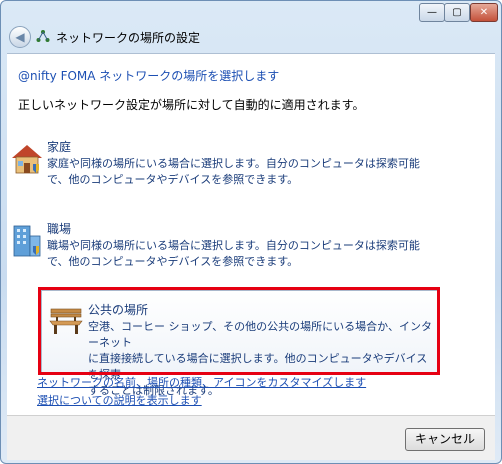 The image size is (502, 464). I want to click on customize-link: ネットワークの名前、場所の種類、アイコンをカスタマイズします, so click(201, 382).